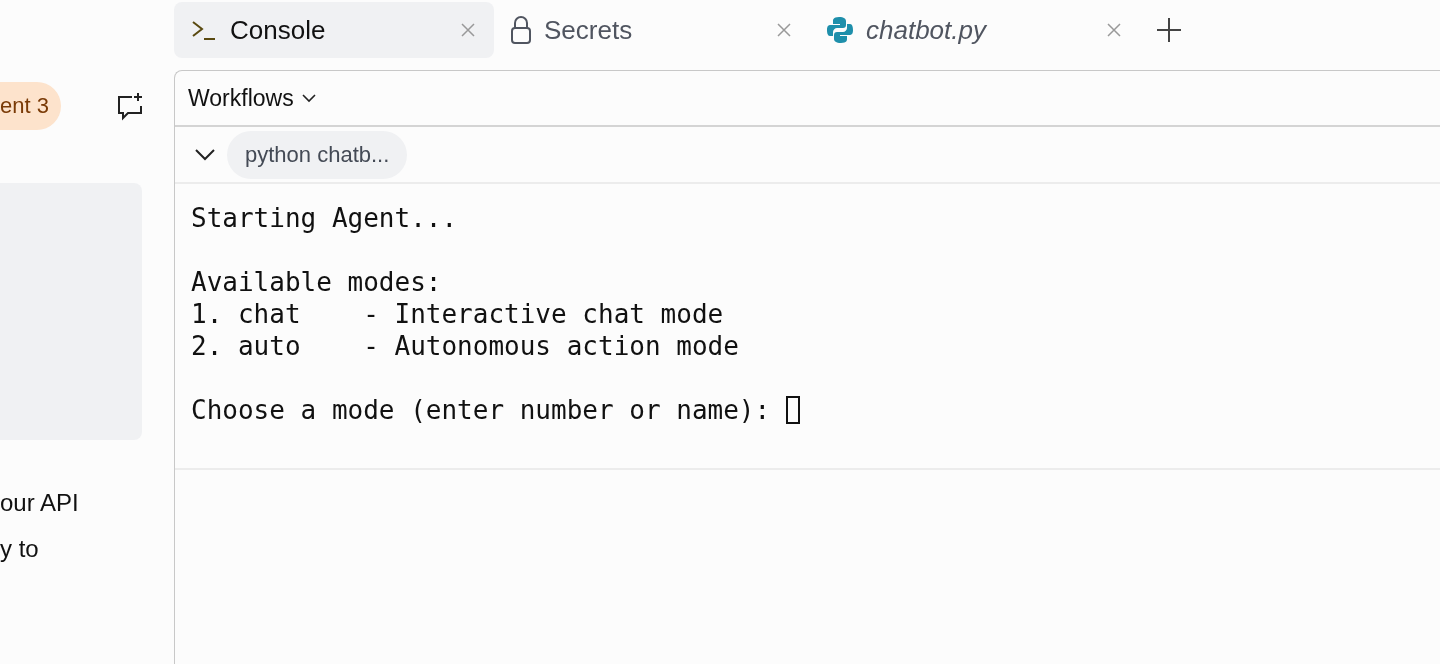 This screenshot has height=664, width=1440. I want to click on console-line: 1. chat - Interactive chat mode, so click(457, 314).